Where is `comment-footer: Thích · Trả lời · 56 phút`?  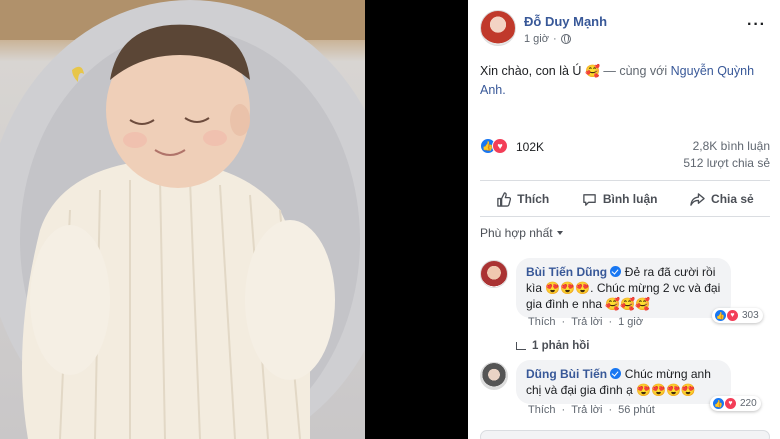 comment-footer: Thích · Trả lời · 56 phút is located at coordinates (591, 410).